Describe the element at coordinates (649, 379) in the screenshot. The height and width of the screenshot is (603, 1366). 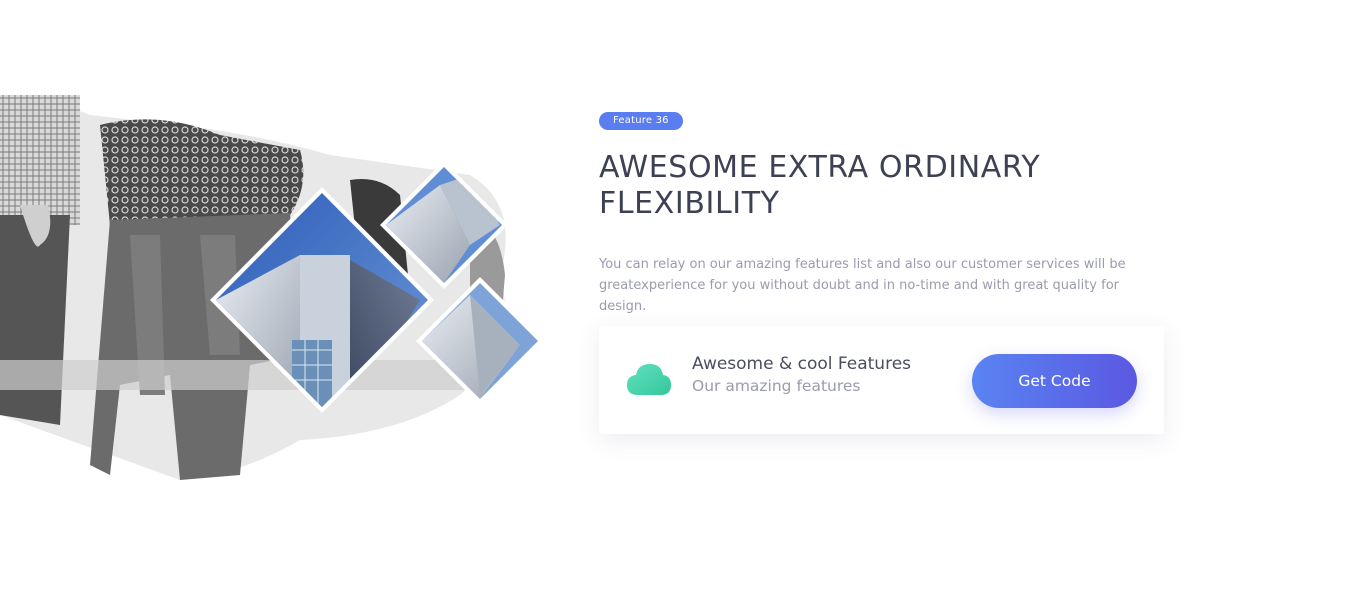
I see `cloud-icon` at that location.